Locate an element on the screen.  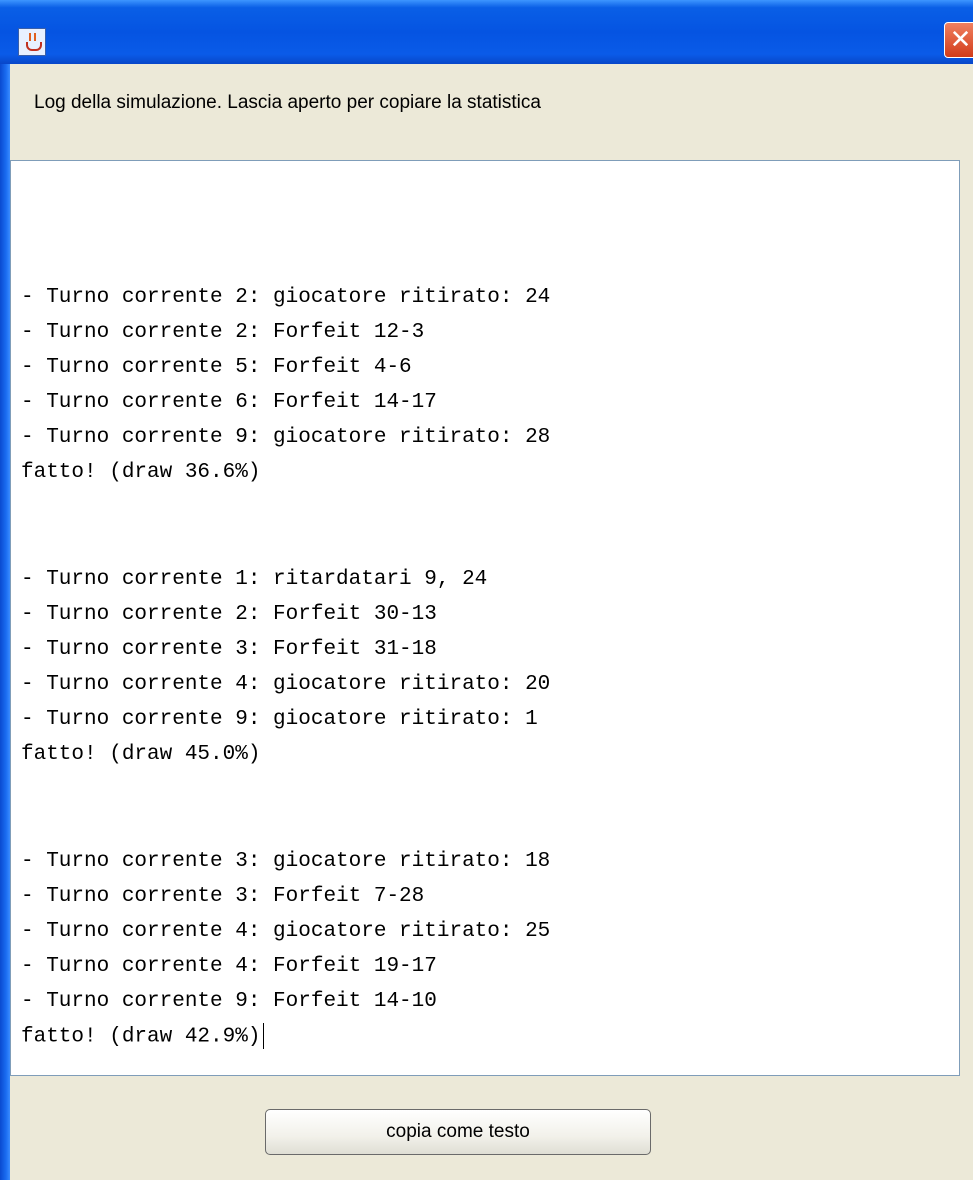
log-line: - Turno corrente 3: Forfeit 31-18 is located at coordinates (229, 649).